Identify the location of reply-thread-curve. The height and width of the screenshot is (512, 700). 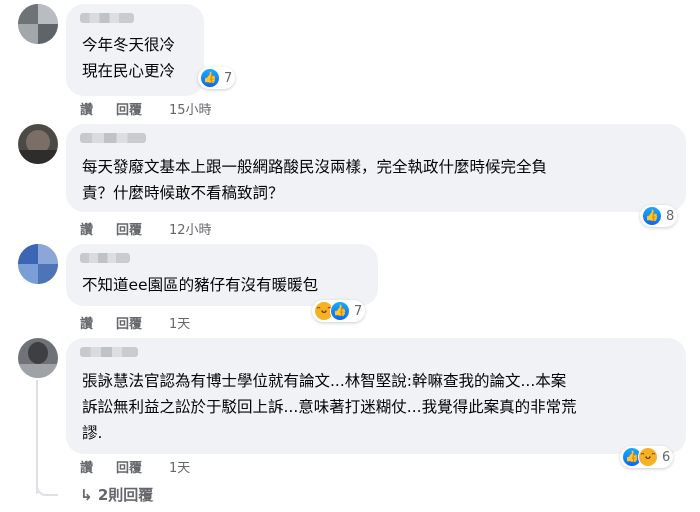
(47, 487).